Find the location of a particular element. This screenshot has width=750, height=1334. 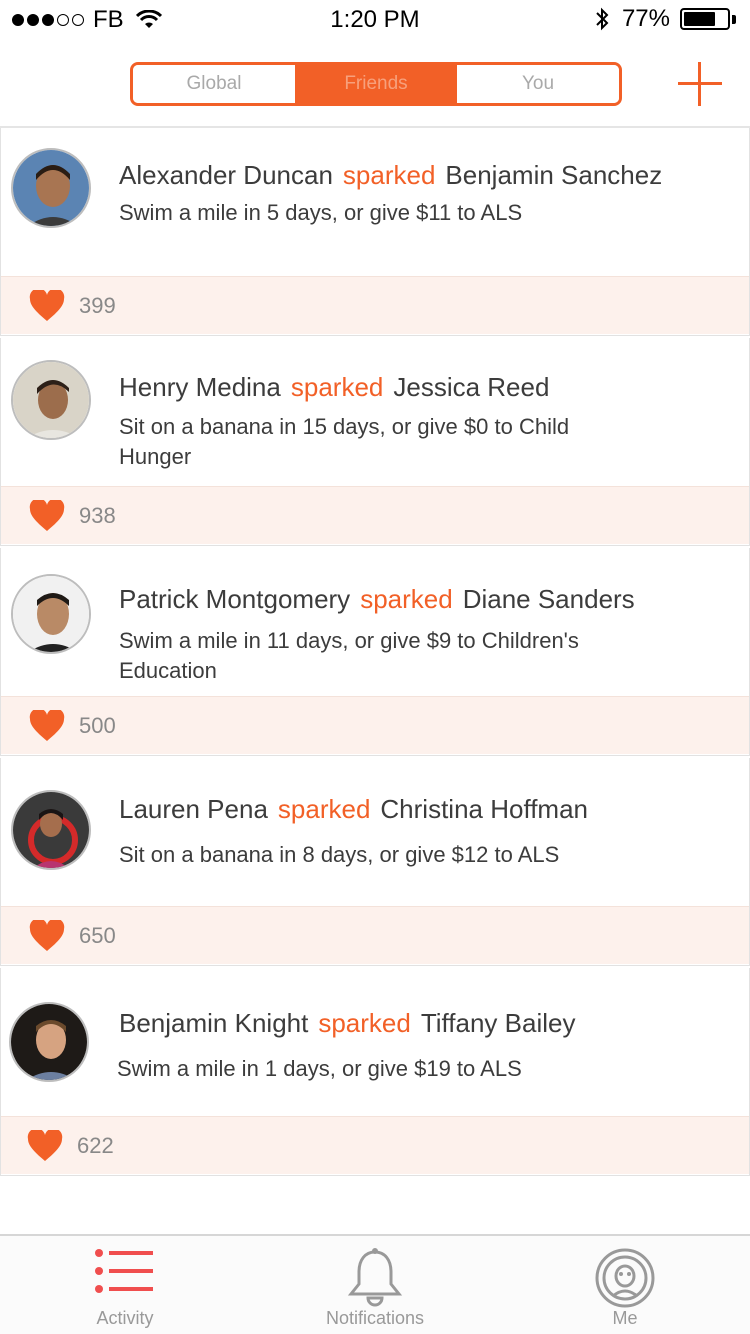

actor-name: Patrick Montgomery is located at coordinates (234, 599).